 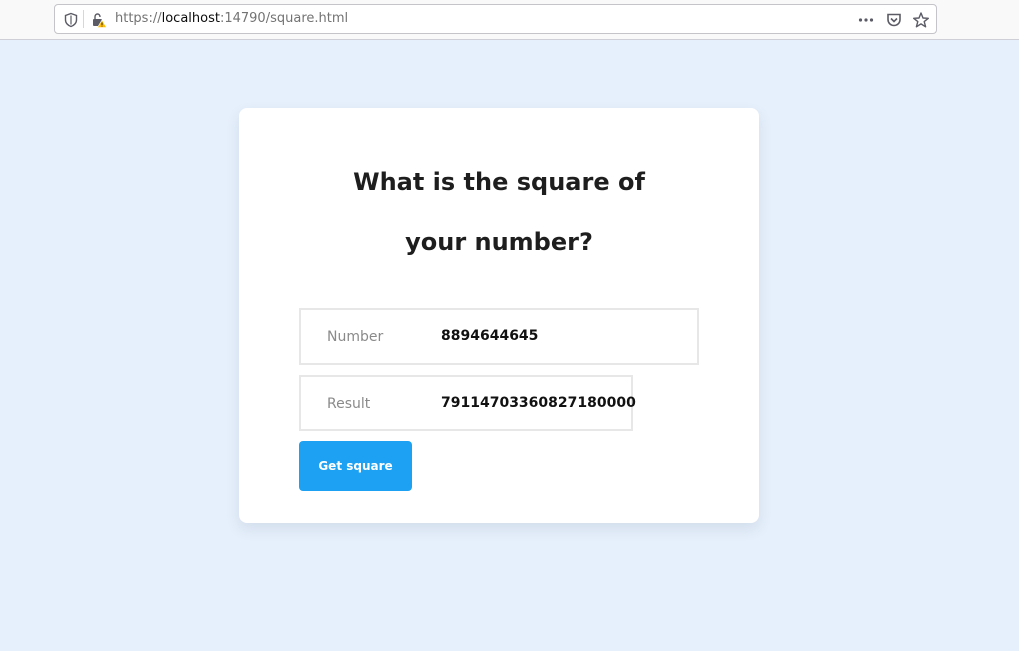 I want to click on shield-icon, so click(x=71, y=20).